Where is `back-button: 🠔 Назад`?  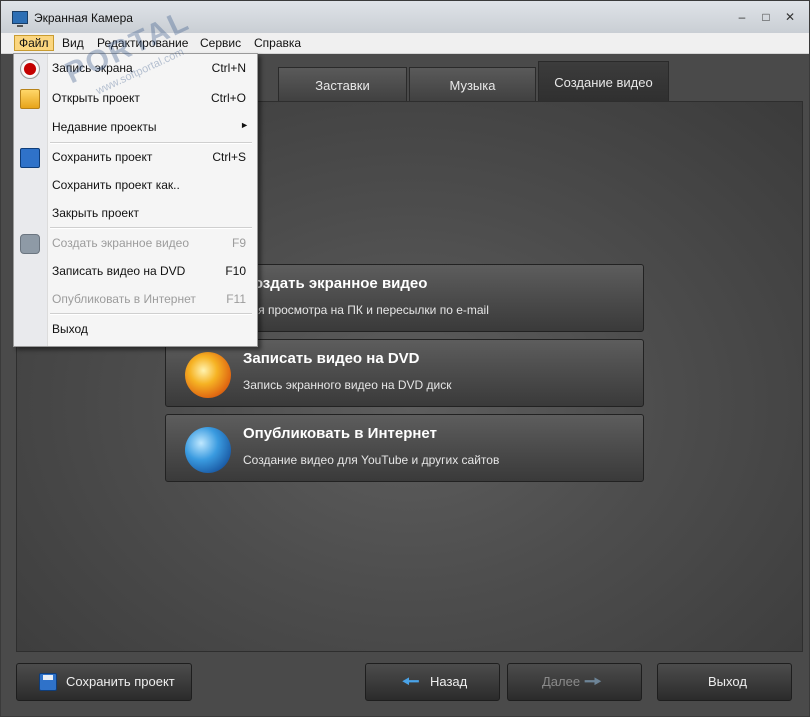 back-button: 🠔 Назад is located at coordinates (432, 682).